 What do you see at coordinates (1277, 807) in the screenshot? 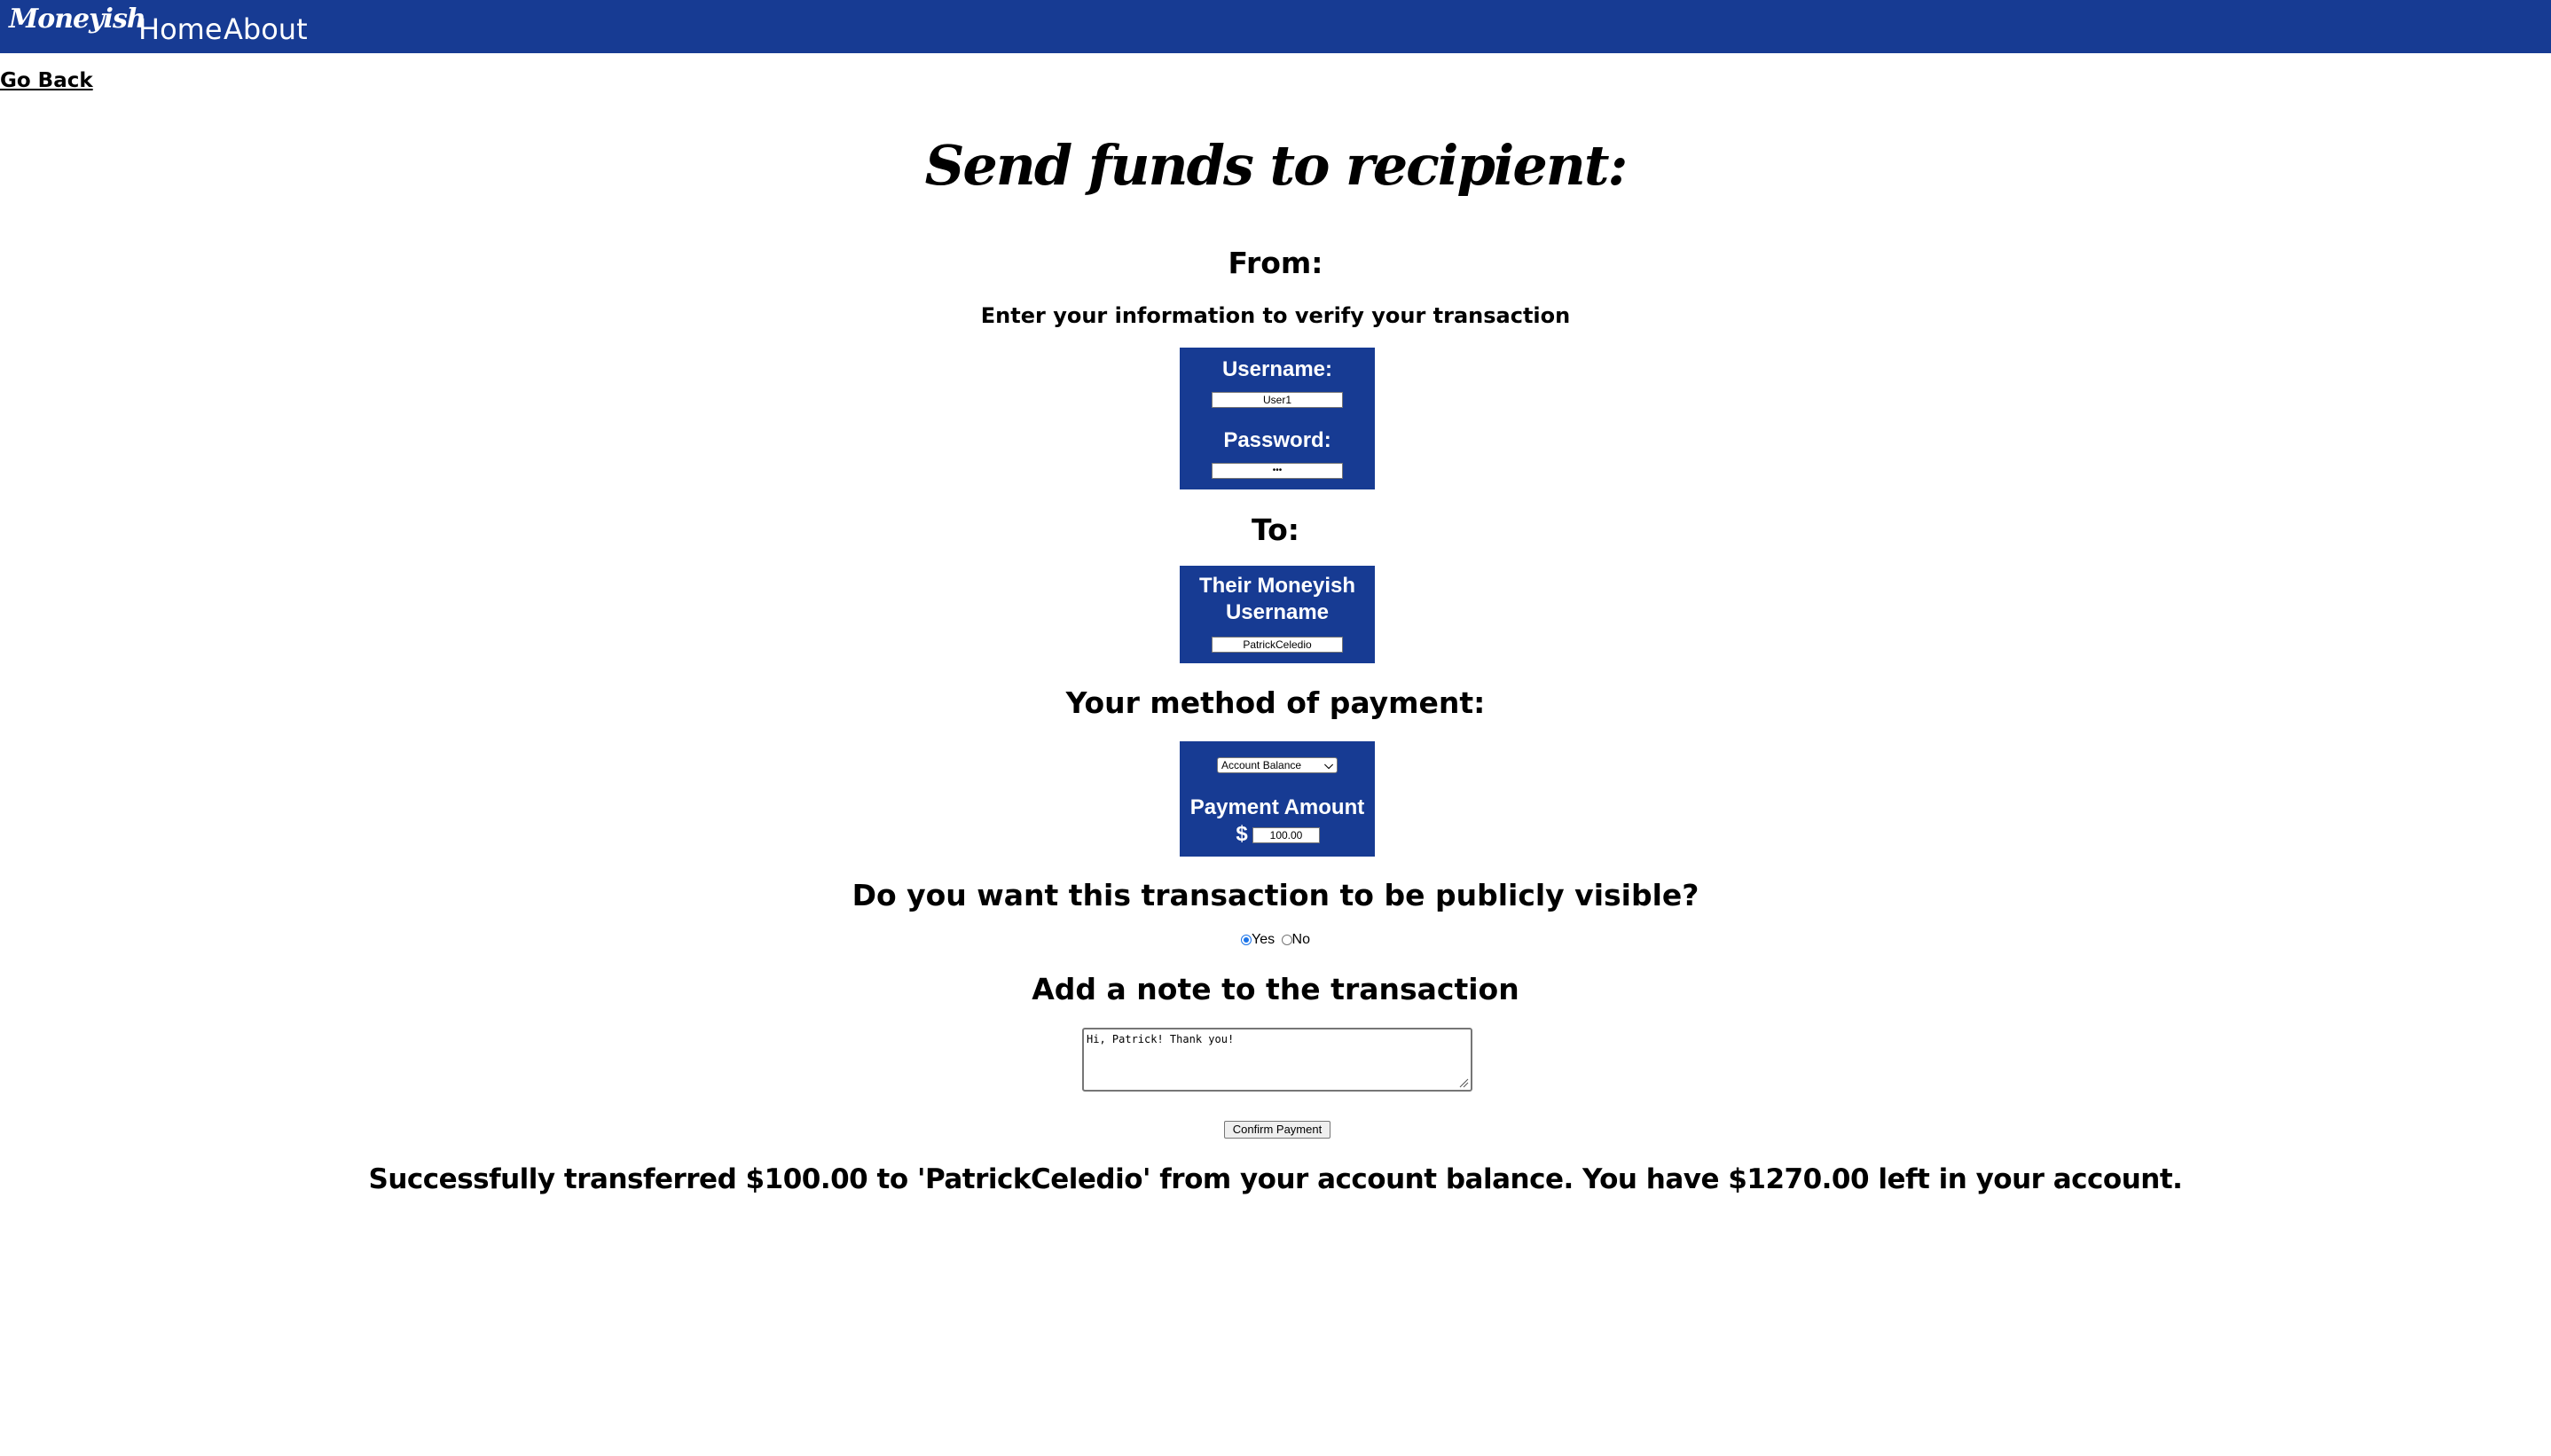
I see `payment-amount-label: Payment Amount` at bounding box center [1277, 807].